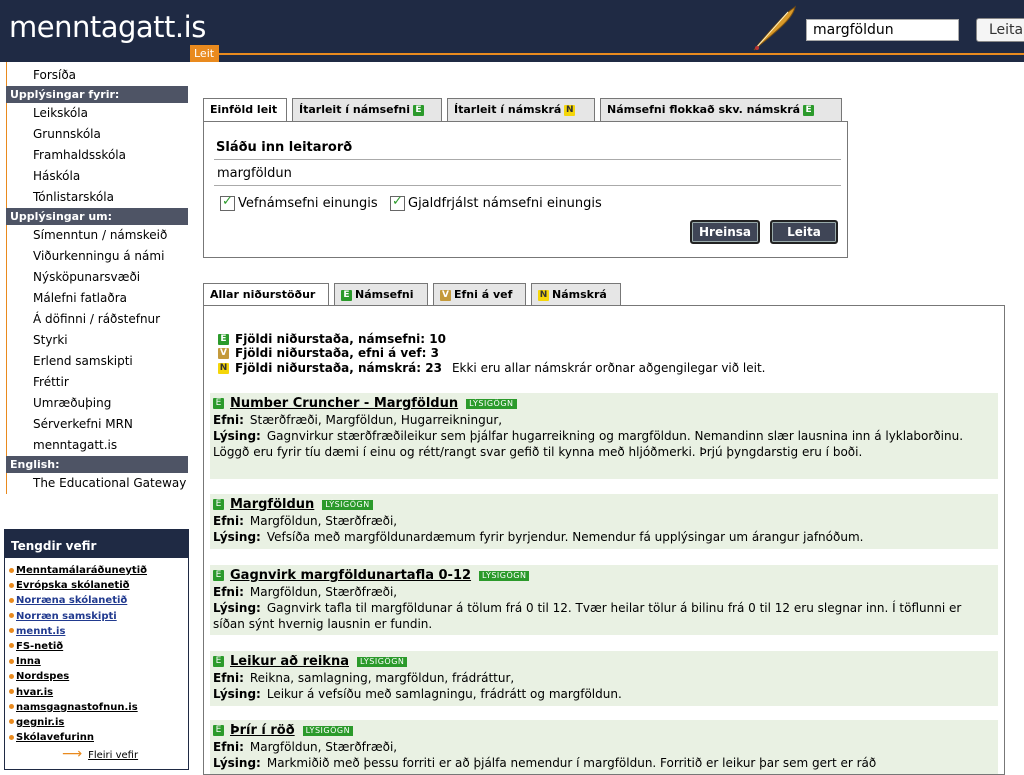 This screenshot has height=775, width=1024. I want to click on result-efni: Stærðfræði, Margföldun, Hugarreikningur,, so click(376, 420).